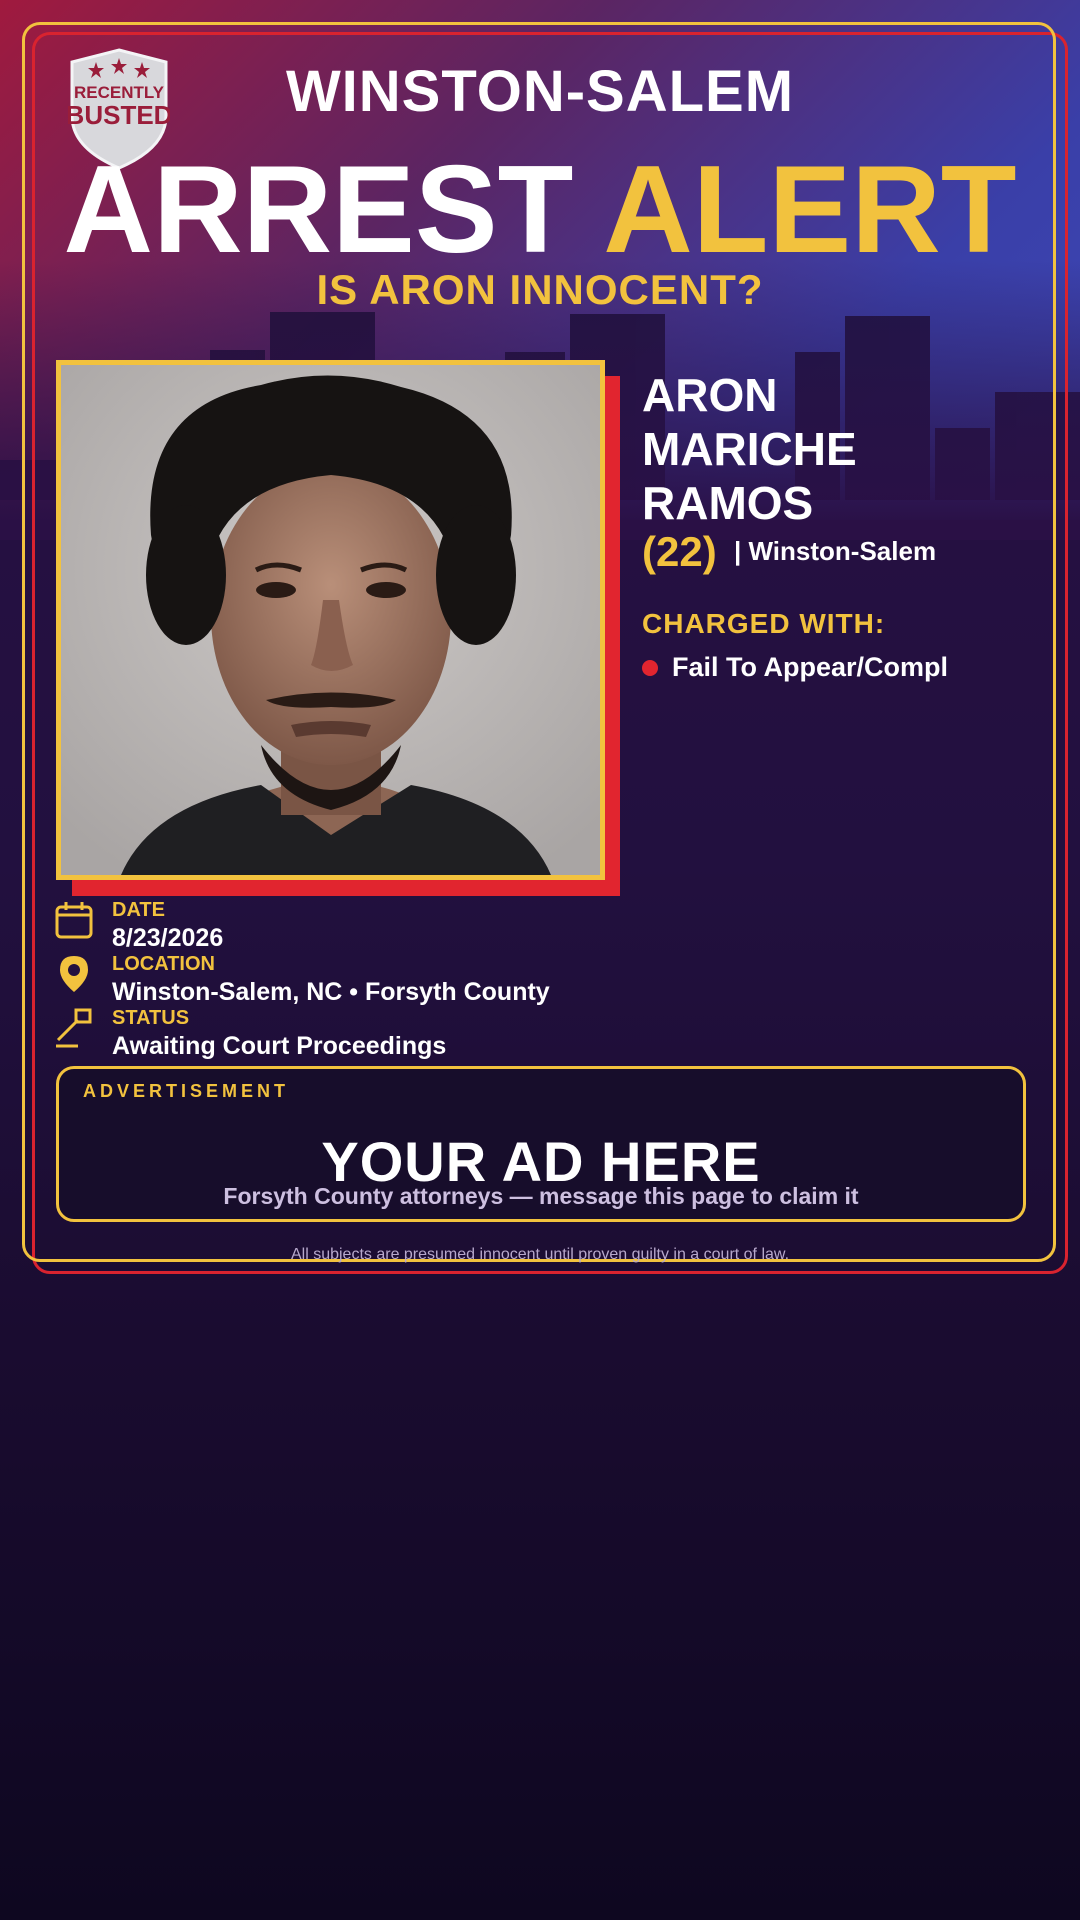 The height and width of the screenshot is (1920, 1080). I want to click on date-label: DATE, so click(138, 910).